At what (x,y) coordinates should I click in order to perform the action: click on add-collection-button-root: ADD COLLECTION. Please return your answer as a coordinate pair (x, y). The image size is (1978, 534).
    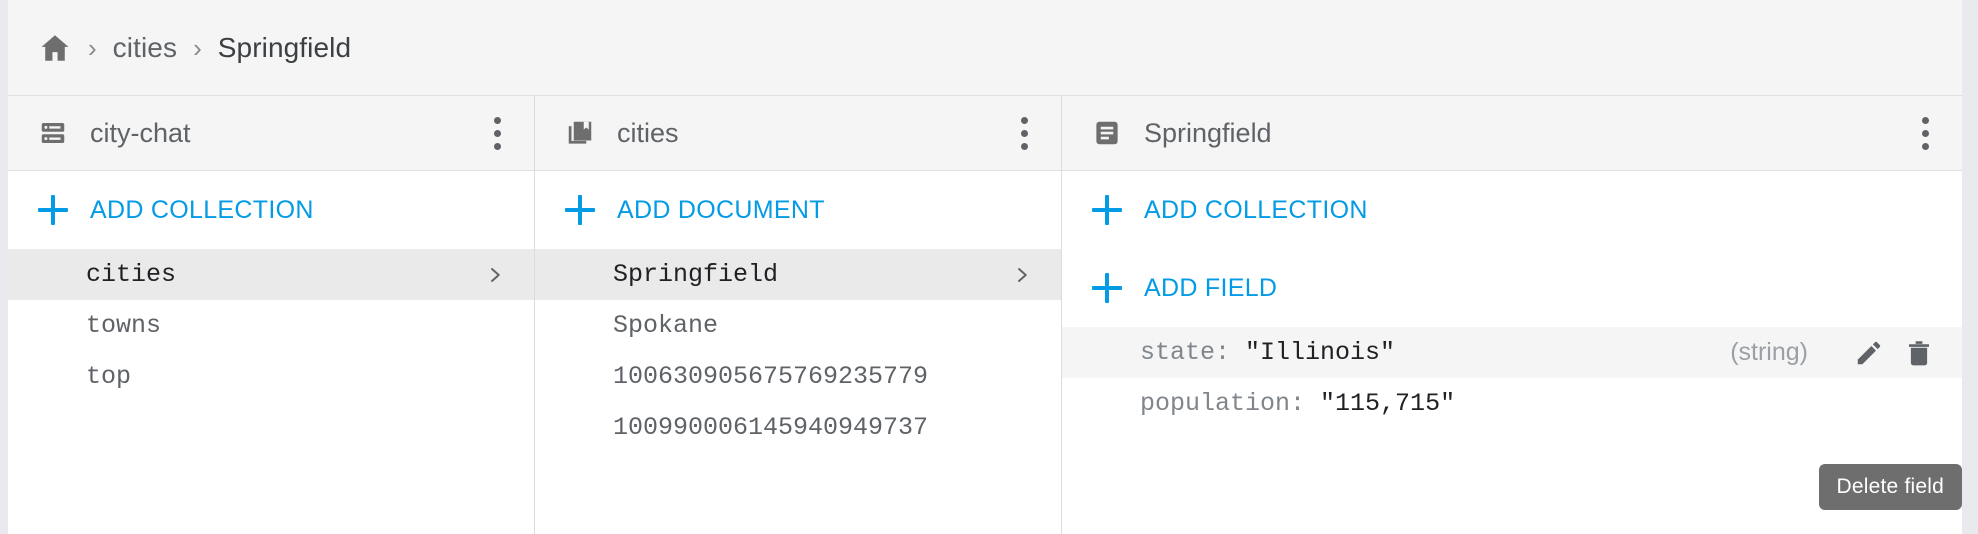
    Looking at the image, I should click on (271, 210).